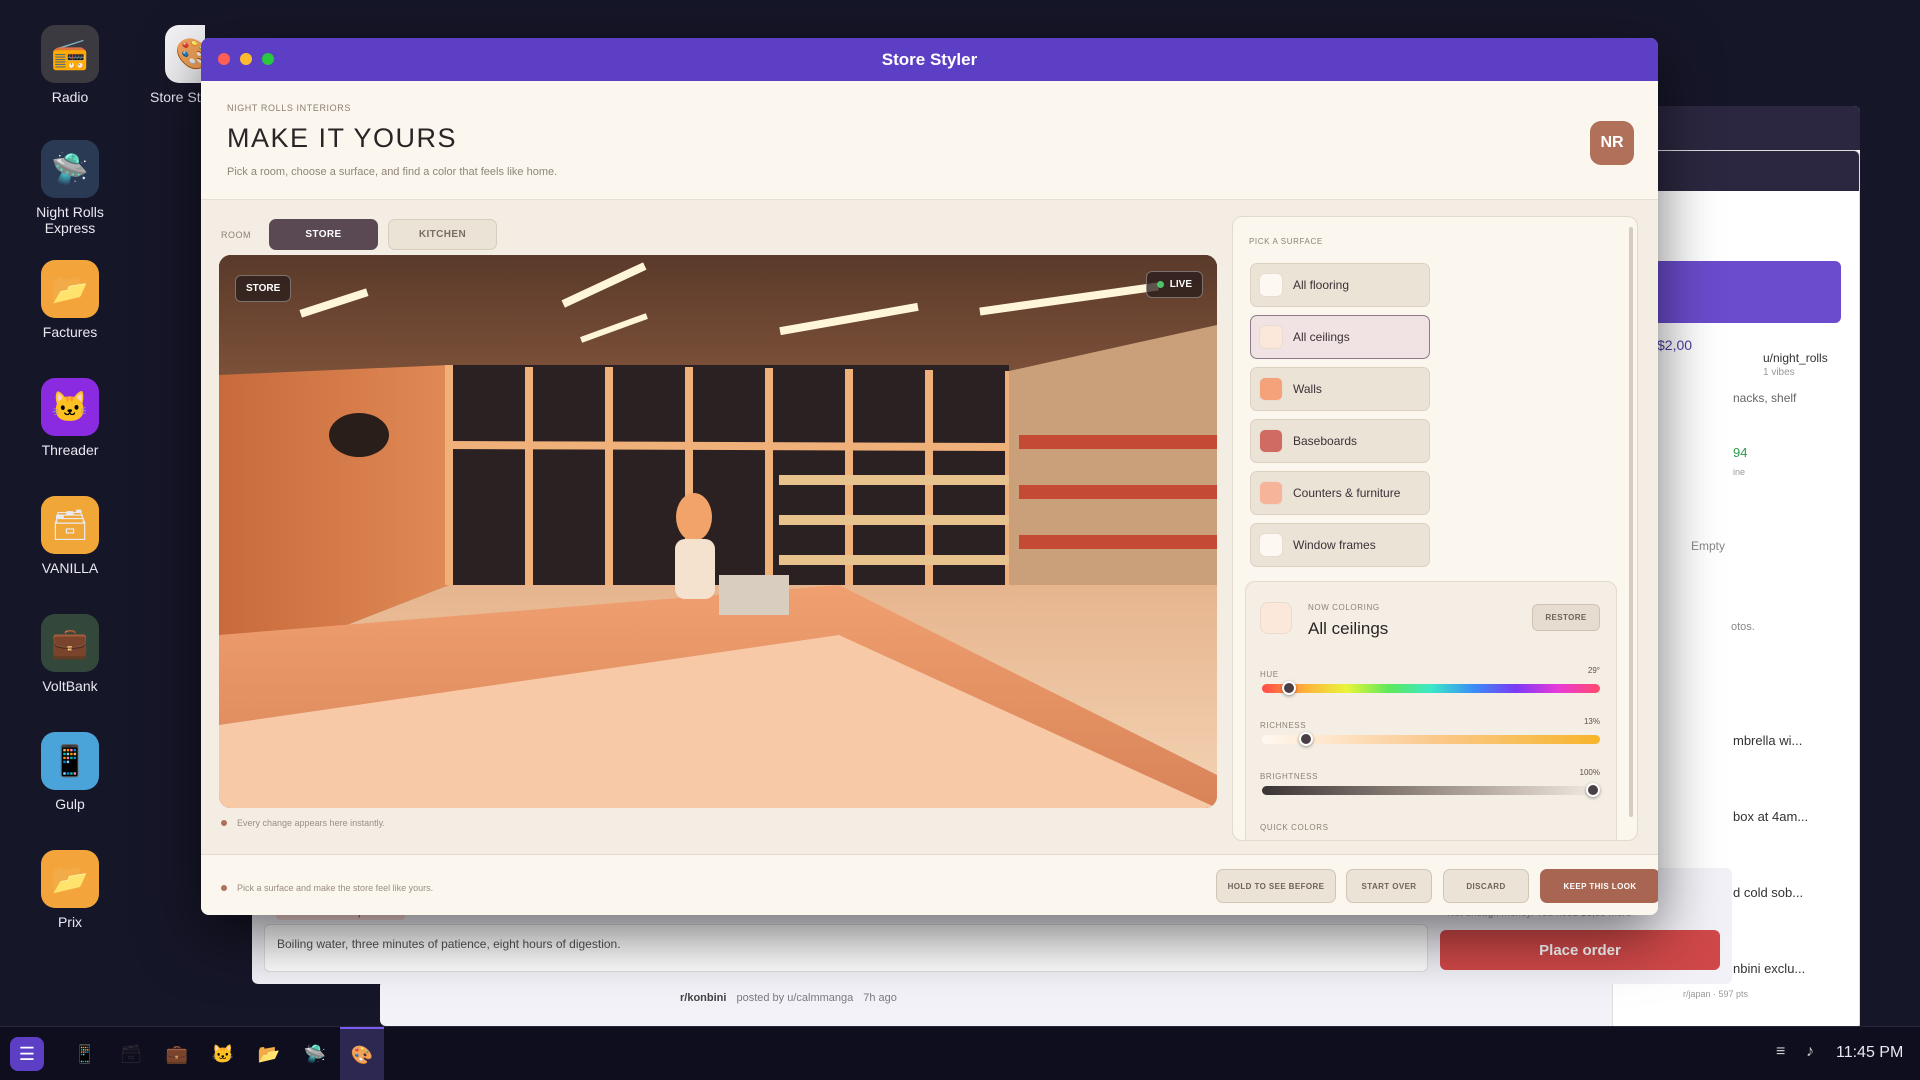  Describe the element at coordinates (1810, 1052) in the screenshot. I see `music-note-icon: ♪` at that location.